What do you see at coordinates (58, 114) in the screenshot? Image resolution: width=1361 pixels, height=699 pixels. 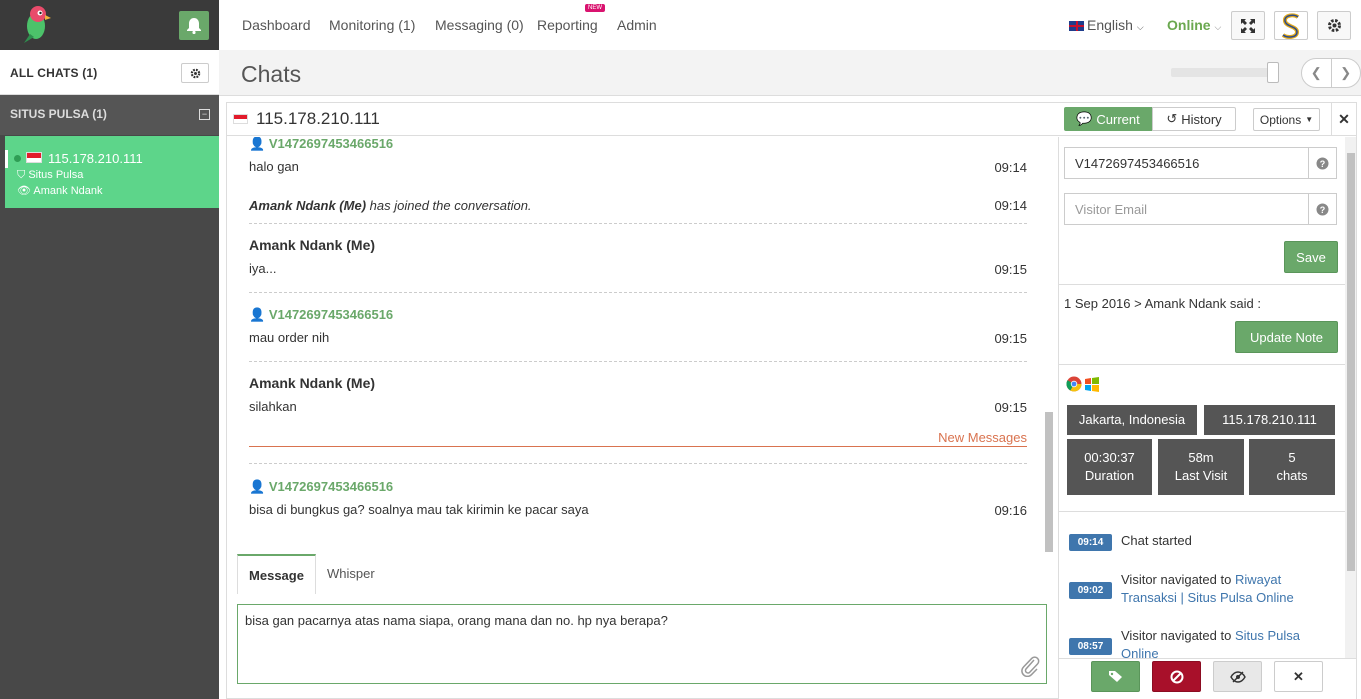 I see `chat-group-label: SITUS PULSA (1)` at bounding box center [58, 114].